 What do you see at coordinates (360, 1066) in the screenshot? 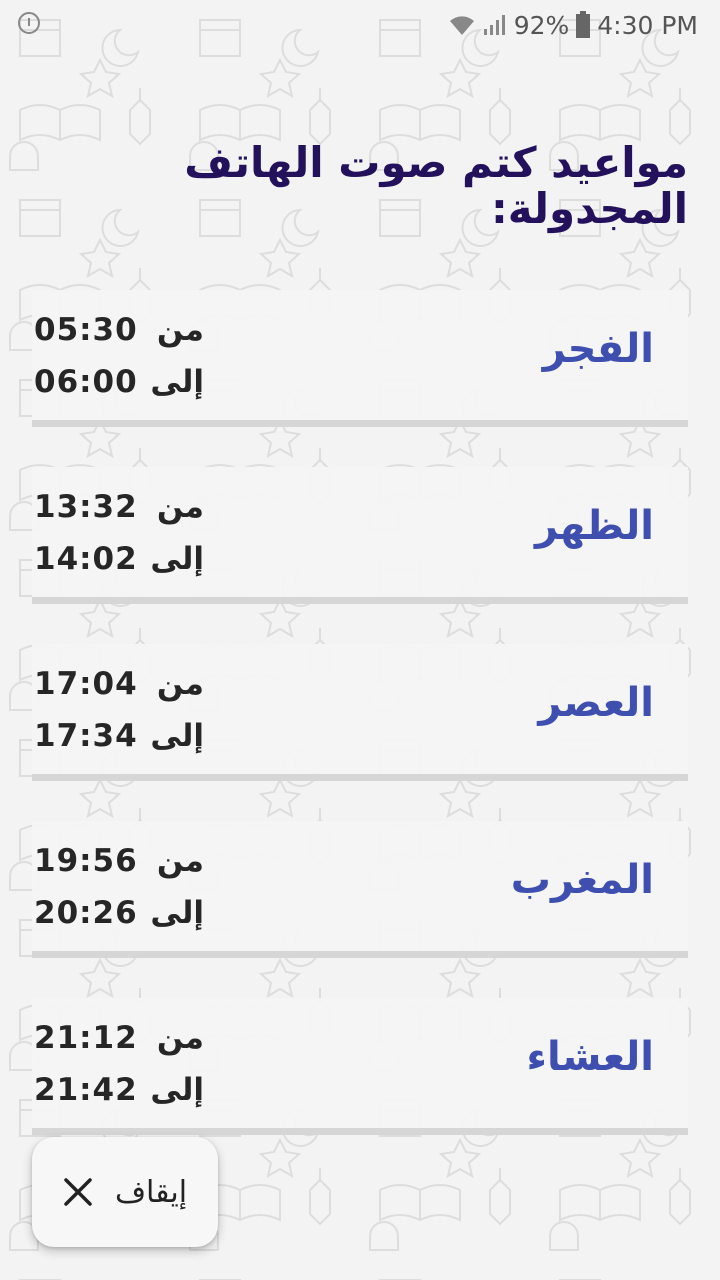
I see `schedule-row-isha: العشاء 21:12 من 21:42 إلى` at bounding box center [360, 1066].